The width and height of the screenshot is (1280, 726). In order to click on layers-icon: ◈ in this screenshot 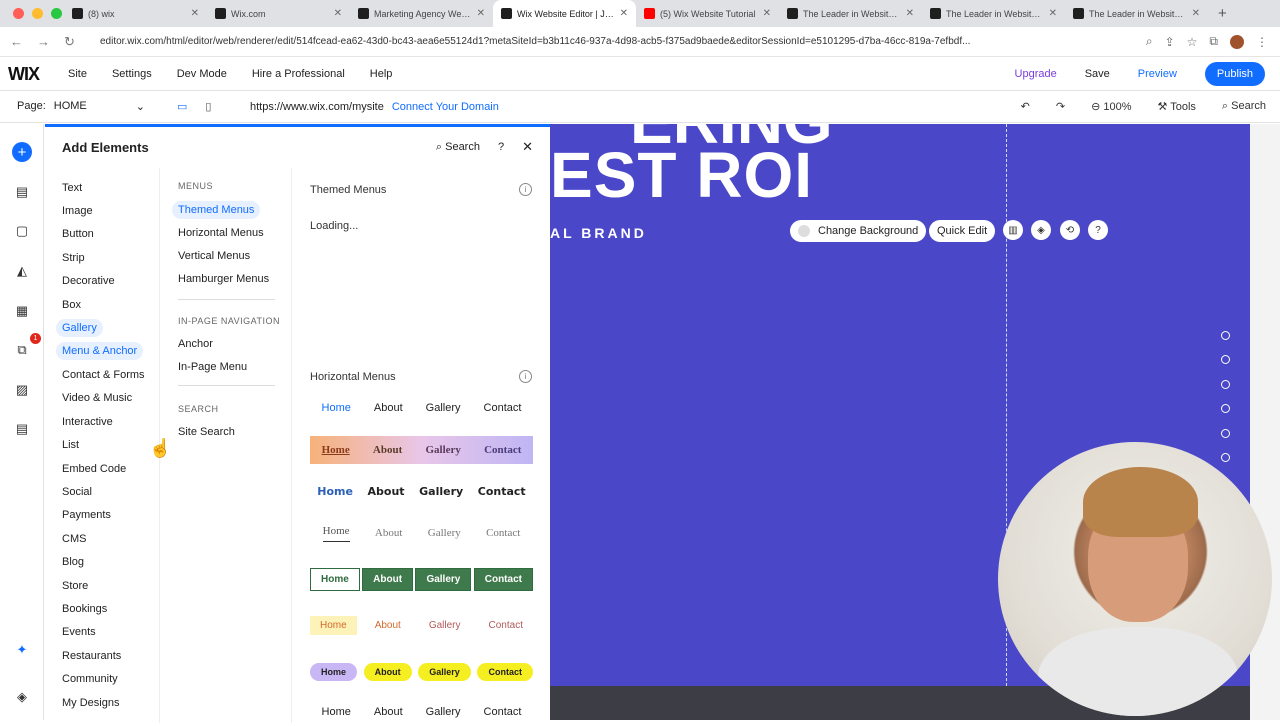, I will do `click(22, 697)`.